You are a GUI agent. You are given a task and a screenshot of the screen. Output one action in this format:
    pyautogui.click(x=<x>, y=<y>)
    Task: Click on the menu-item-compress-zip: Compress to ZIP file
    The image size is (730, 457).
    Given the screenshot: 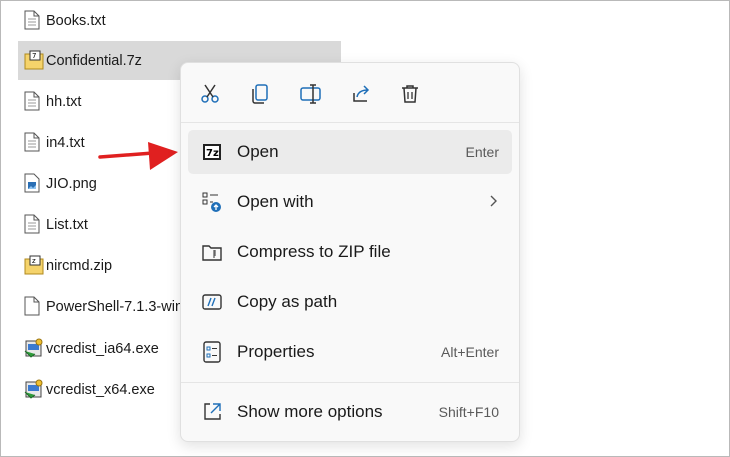 What is the action you would take?
    pyautogui.click(x=350, y=252)
    